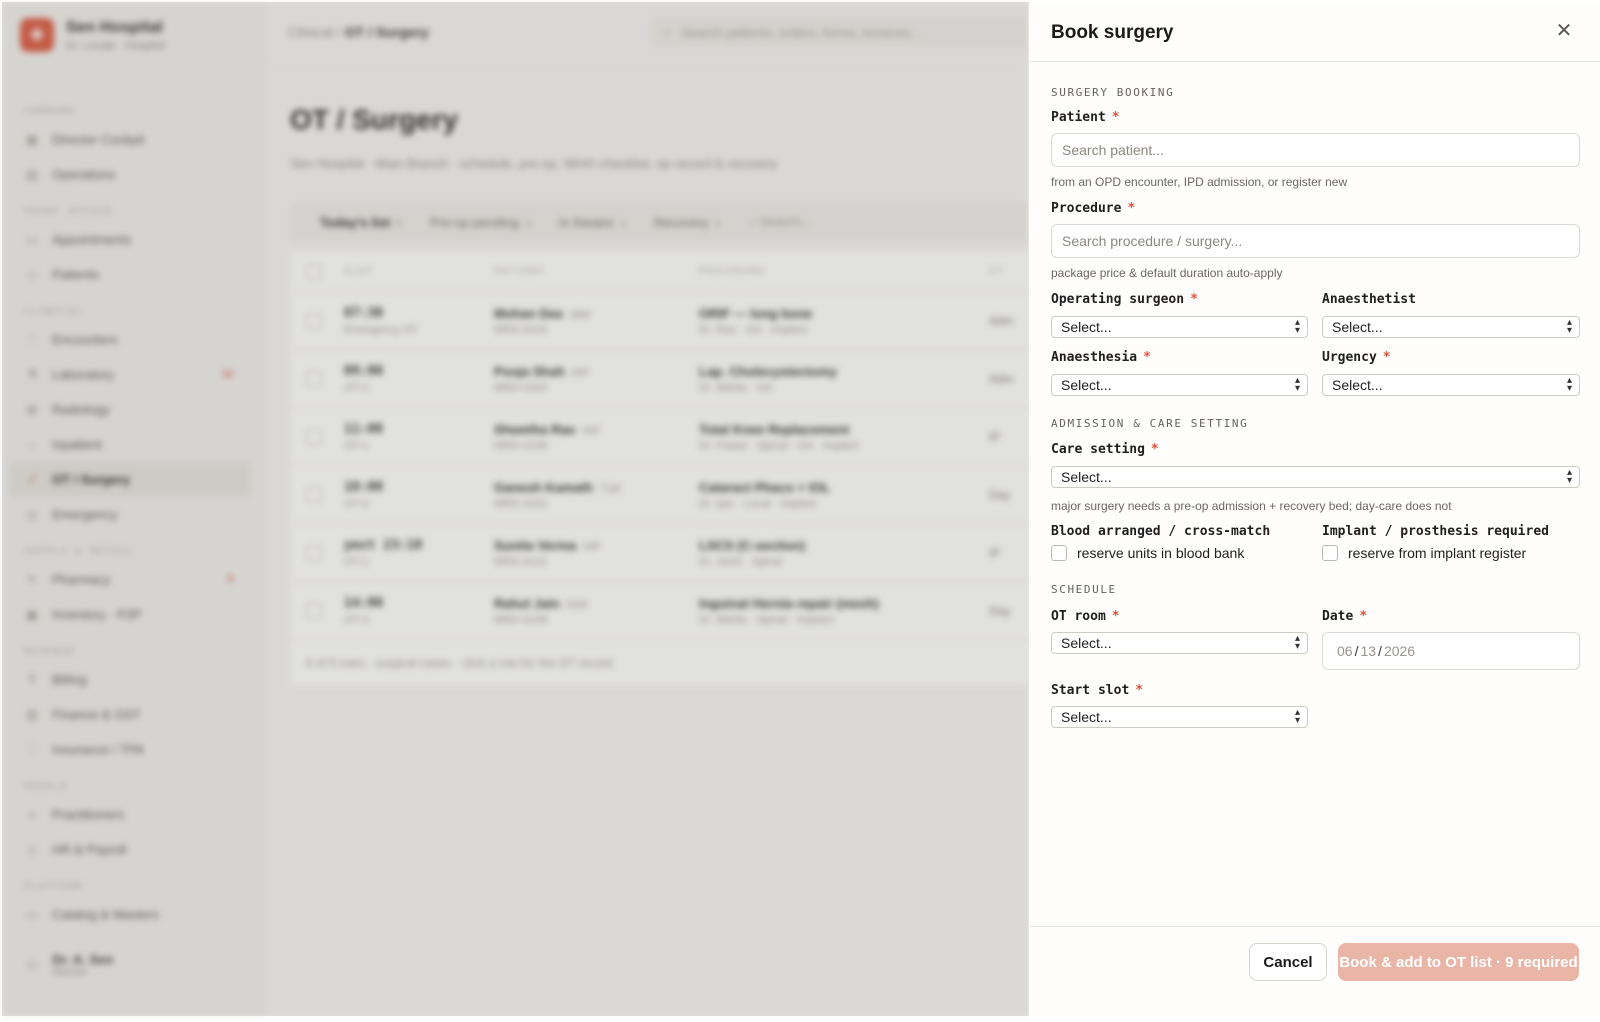 This screenshot has height=1022, width=1600. What do you see at coordinates (1330, 553) in the screenshot?
I see `implant-checkbox` at bounding box center [1330, 553].